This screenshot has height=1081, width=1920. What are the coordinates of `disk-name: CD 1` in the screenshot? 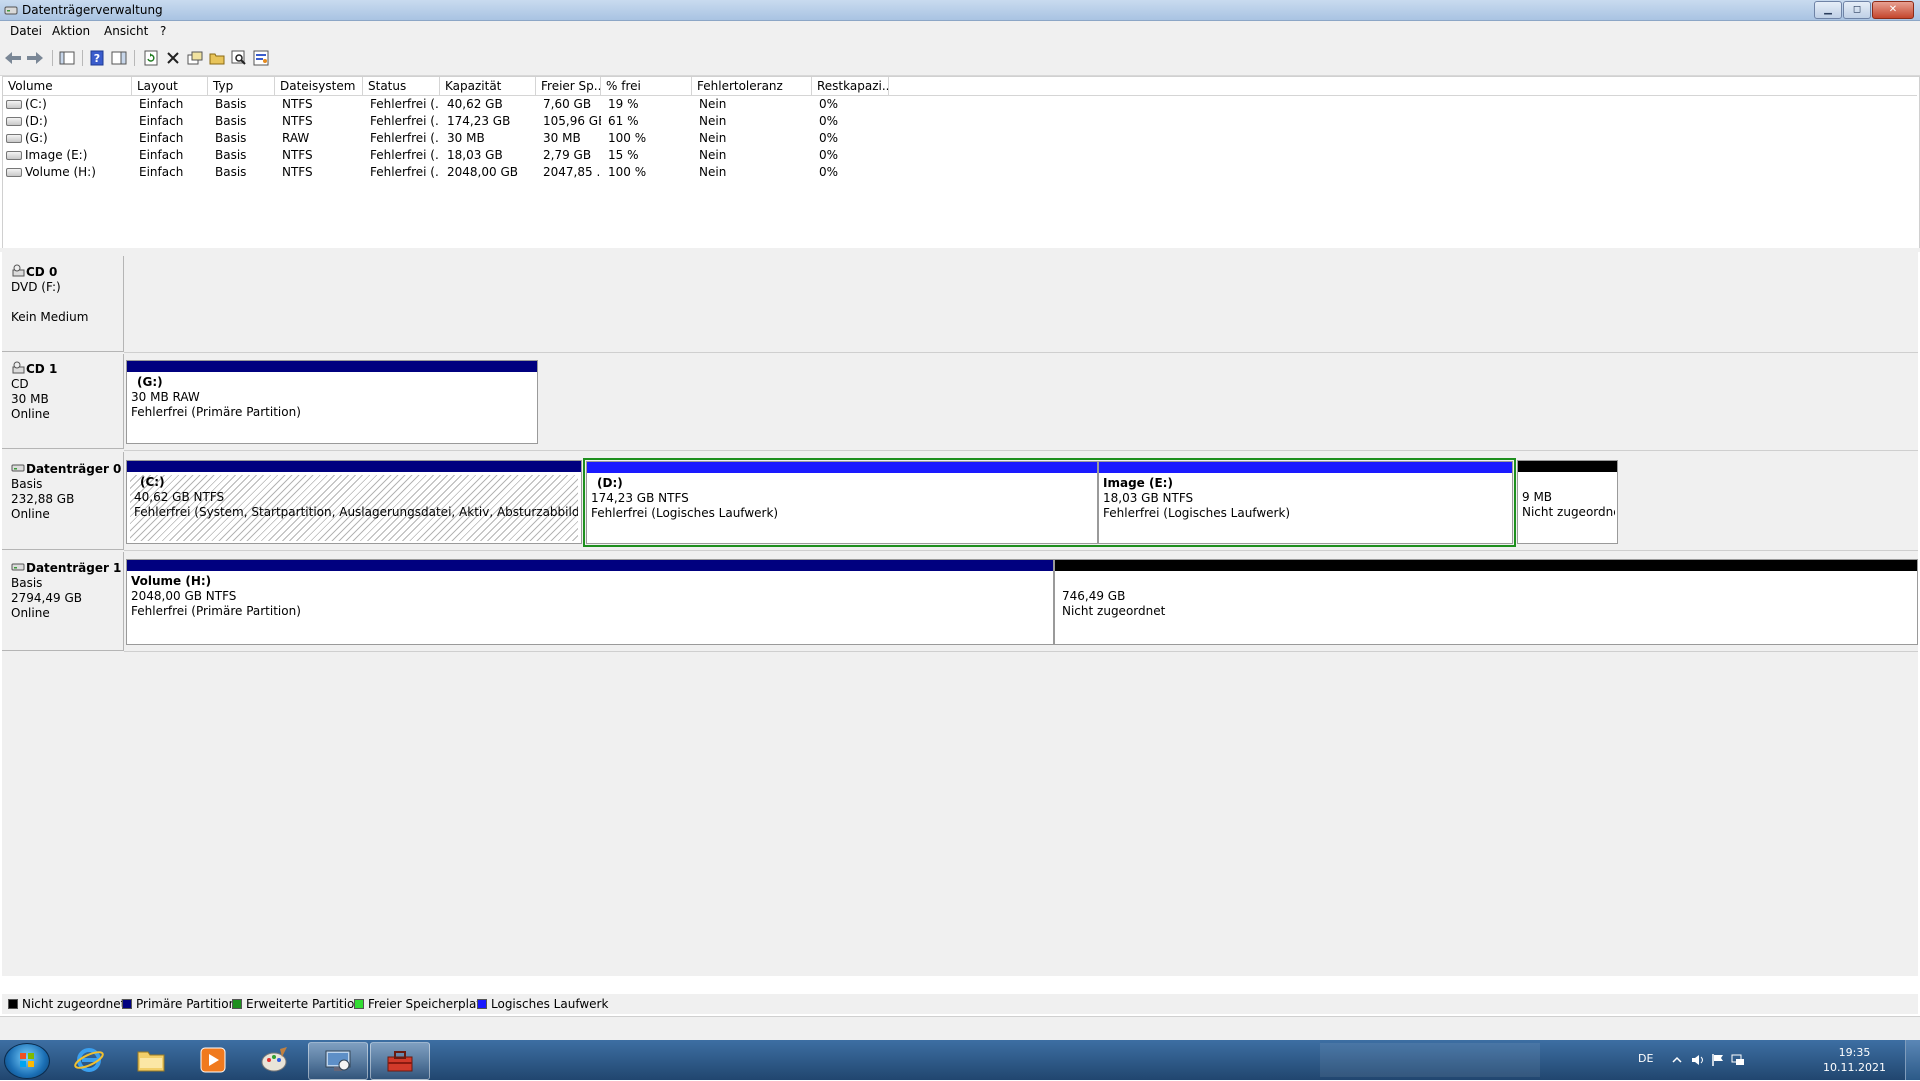 It's located at (42, 369).